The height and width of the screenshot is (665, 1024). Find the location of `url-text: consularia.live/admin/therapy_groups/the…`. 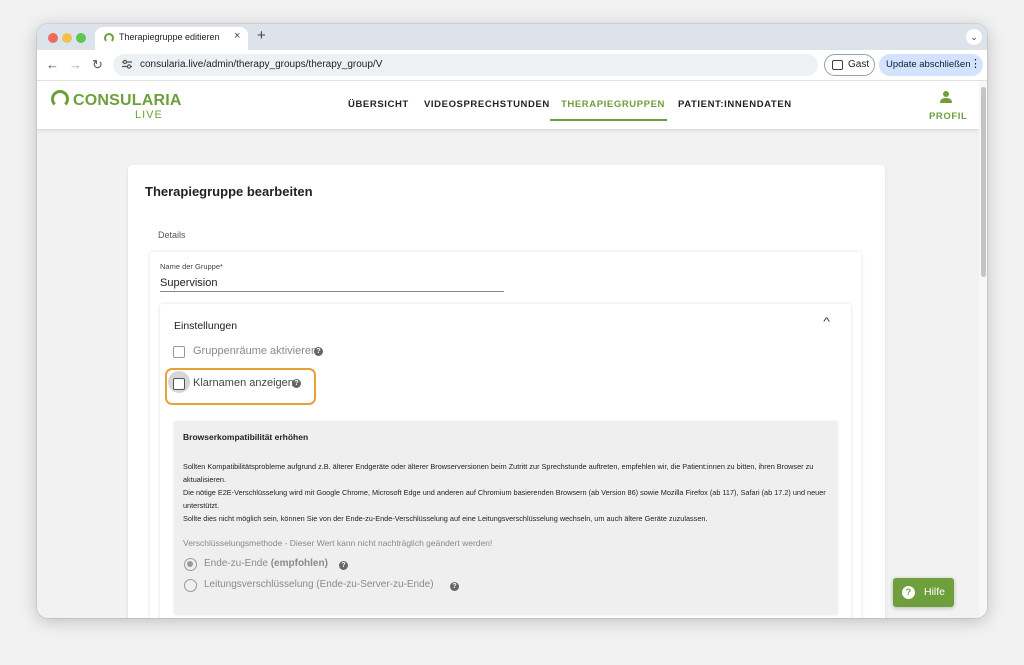

url-text: consularia.live/admin/therapy_groups/the… is located at coordinates (261, 64).